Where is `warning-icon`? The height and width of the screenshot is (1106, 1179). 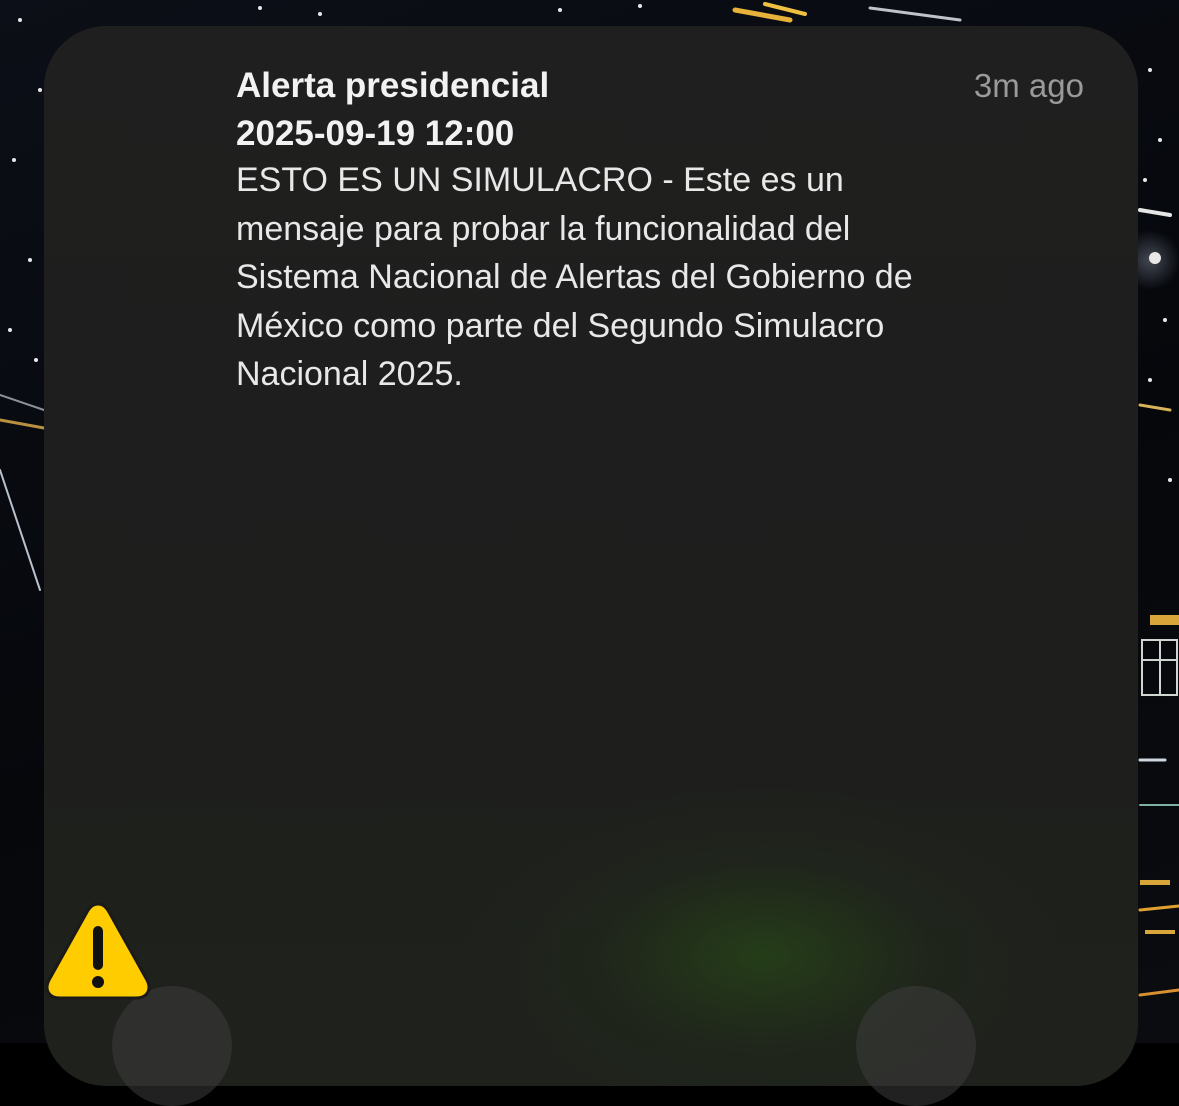
warning-icon is located at coordinates (98, 950).